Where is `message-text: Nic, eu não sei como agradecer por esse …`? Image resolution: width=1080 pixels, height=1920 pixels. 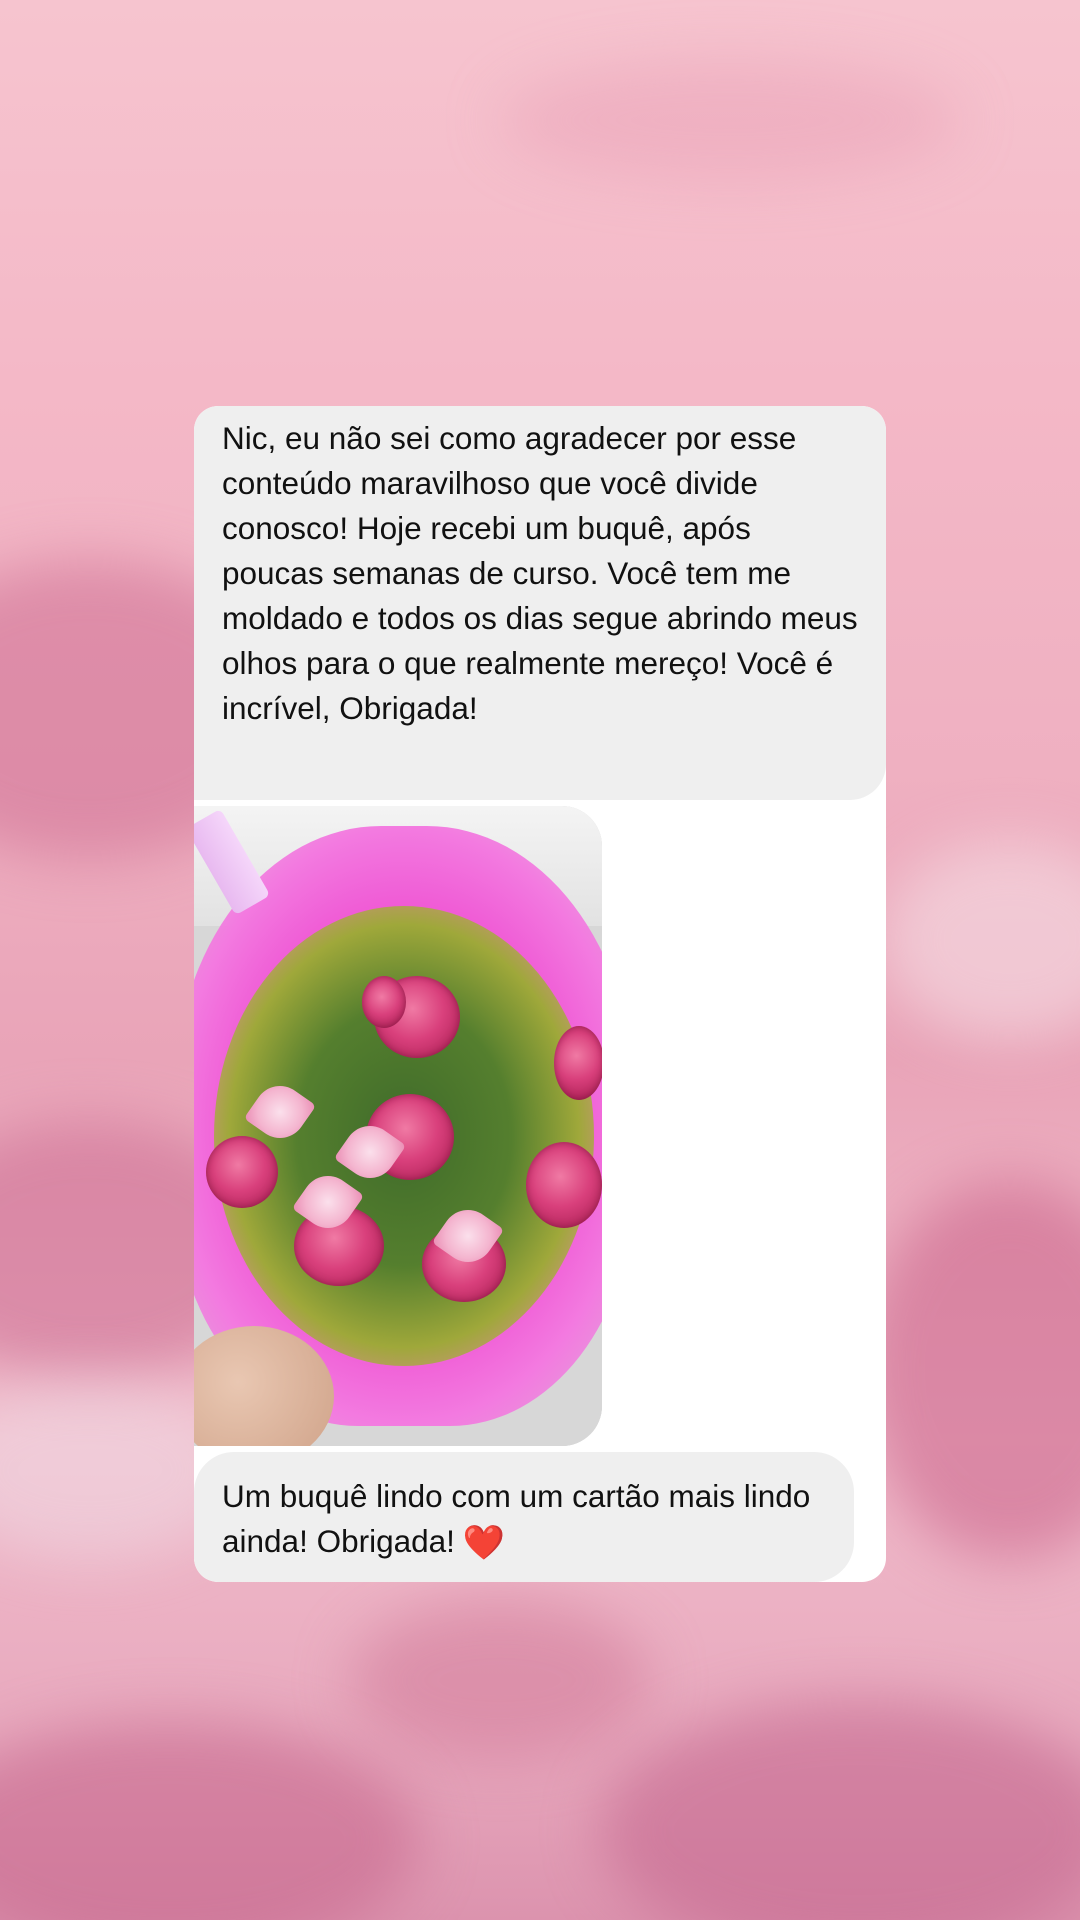 message-text: Nic, eu não sei como agradecer por esse … is located at coordinates (540, 573).